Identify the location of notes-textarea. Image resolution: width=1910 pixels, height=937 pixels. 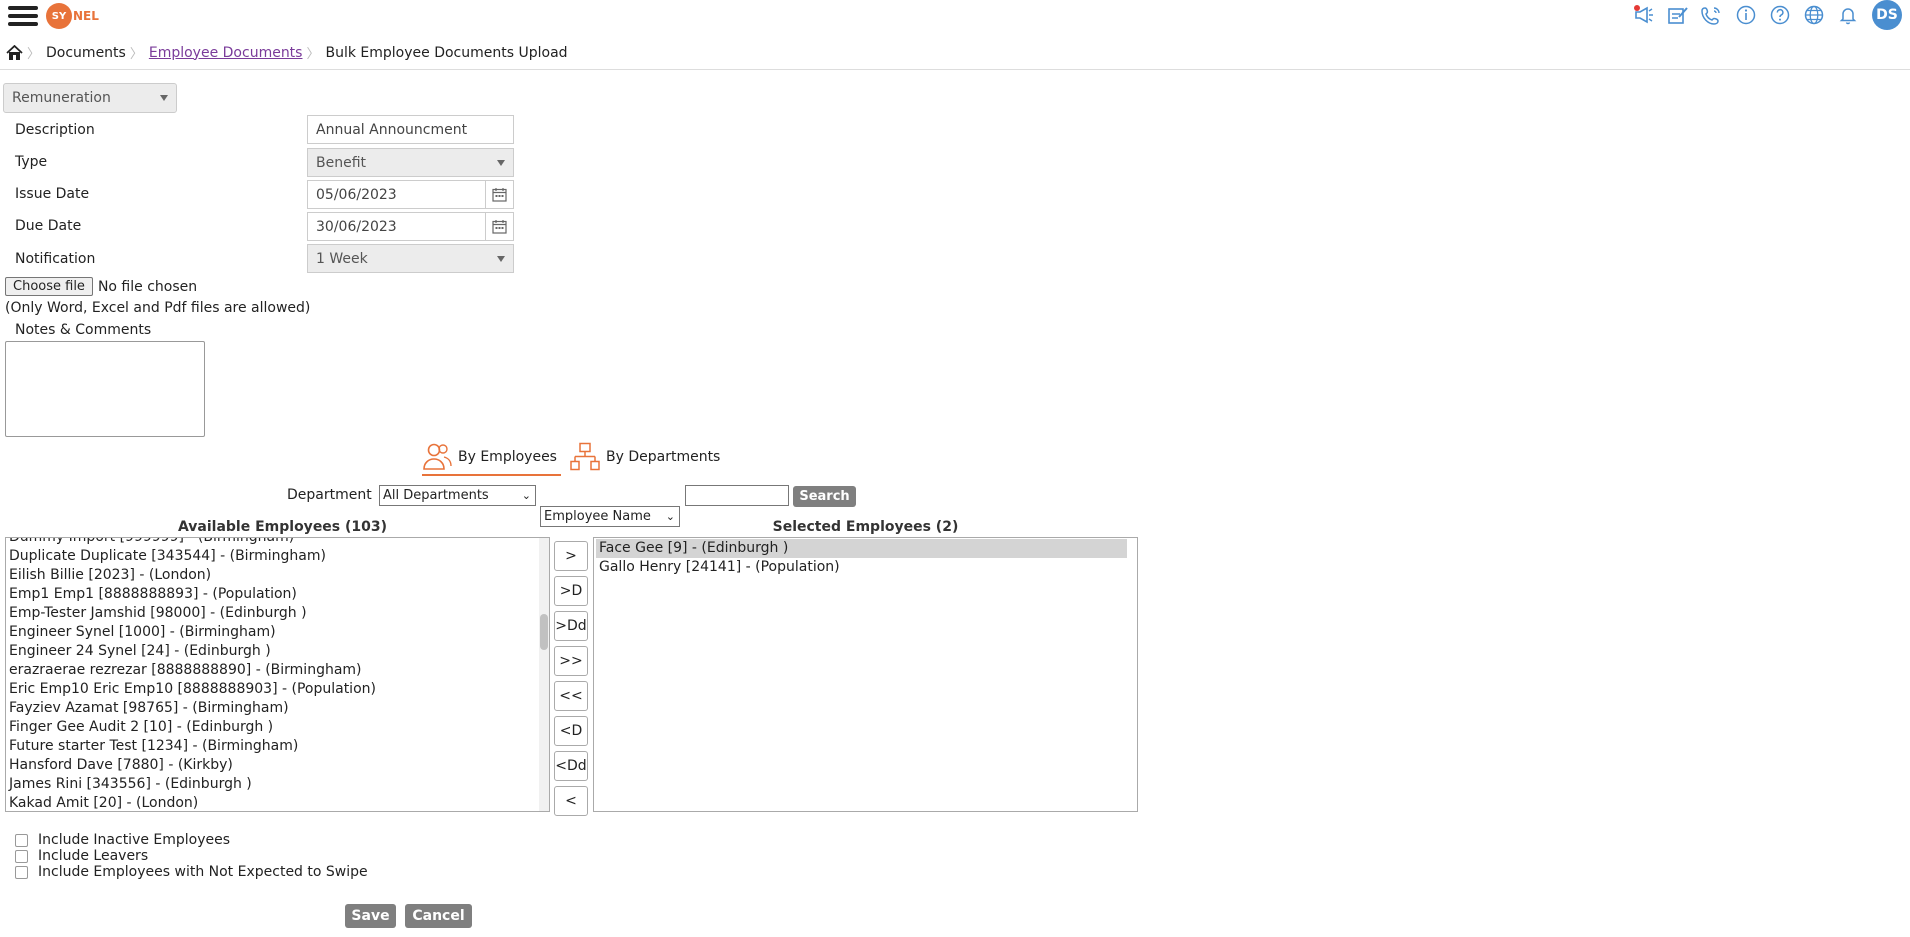
(105, 389).